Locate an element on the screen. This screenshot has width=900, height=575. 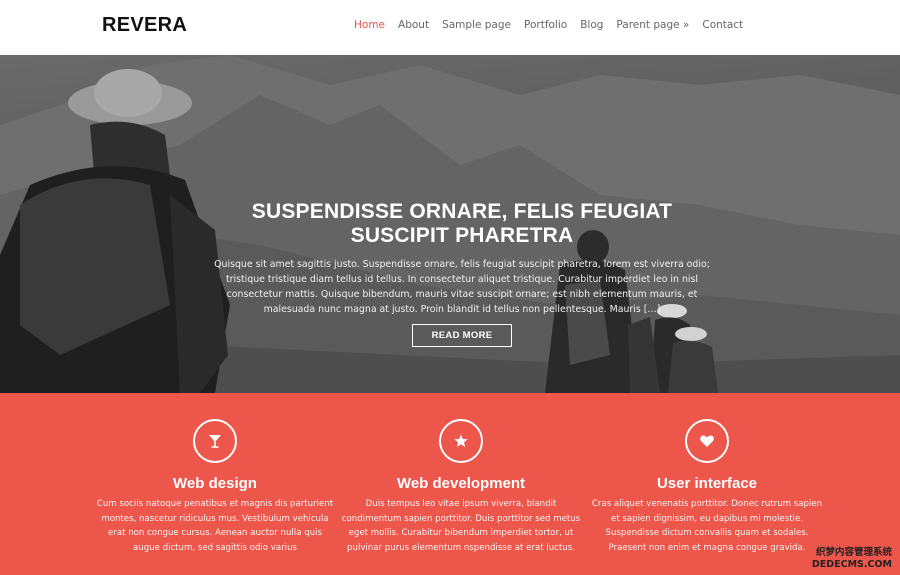
site-watermark: 织梦内容管理系统 DEDECMS.COM is located at coordinates (852, 559).